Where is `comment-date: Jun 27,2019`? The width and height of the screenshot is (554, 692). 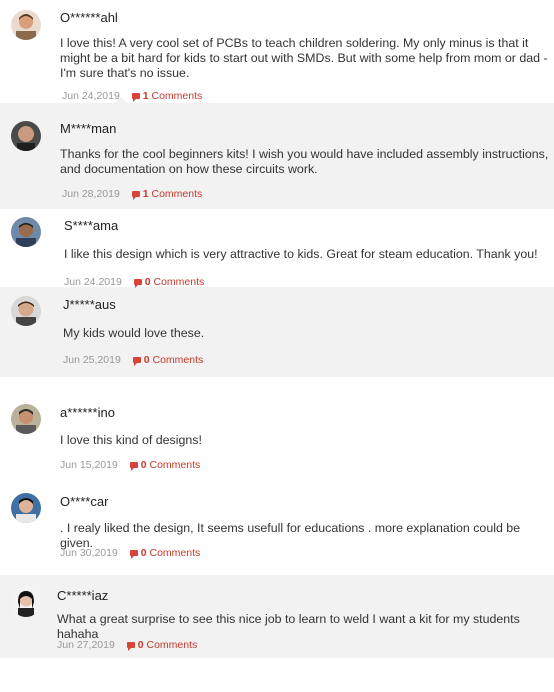
comment-date: Jun 27,2019 is located at coordinates (86, 645).